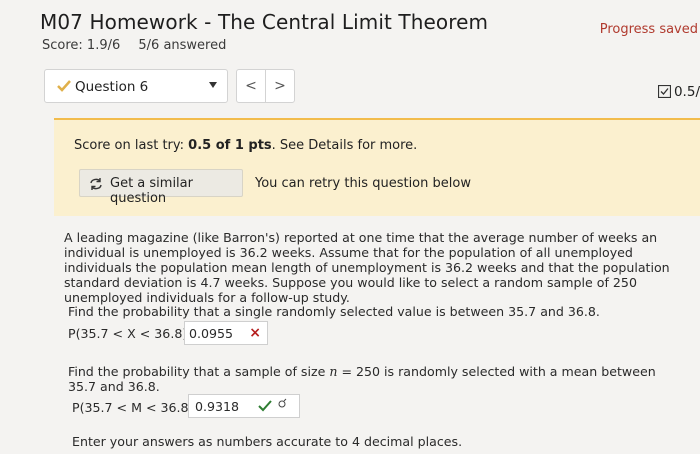 Image resolution: width=700 pixels, height=454 pixels. Describe the element at coordinates (131, 145) in the screenshot. I see `last-try-prefix: Score on last try:` at that location.